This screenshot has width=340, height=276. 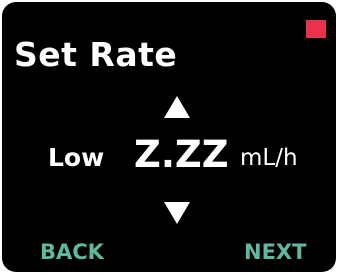 I want to click on rate-value: Z.ZZ, so click(x=181, y=154).